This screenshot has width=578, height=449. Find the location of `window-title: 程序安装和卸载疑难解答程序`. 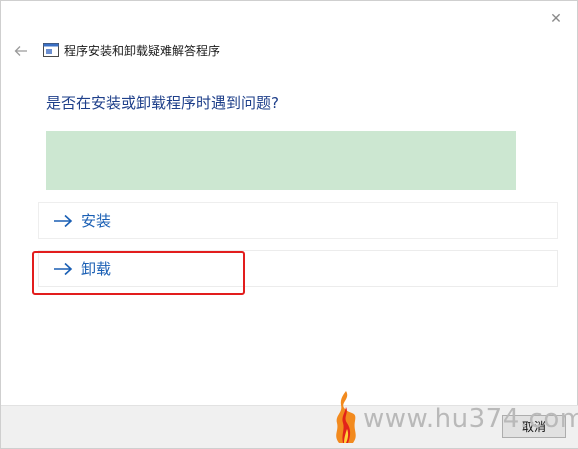

window-title: 程序安装和卸载疑难解答程序 is located at coordinates (142, 51).